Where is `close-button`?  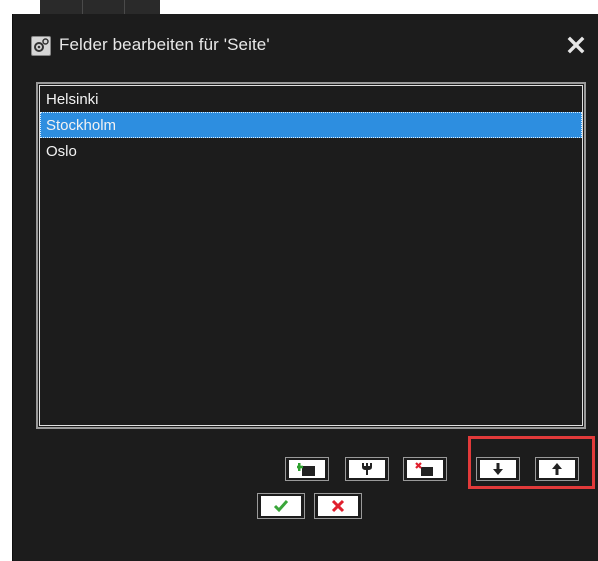 close-button is located at coordinates (576, 45).